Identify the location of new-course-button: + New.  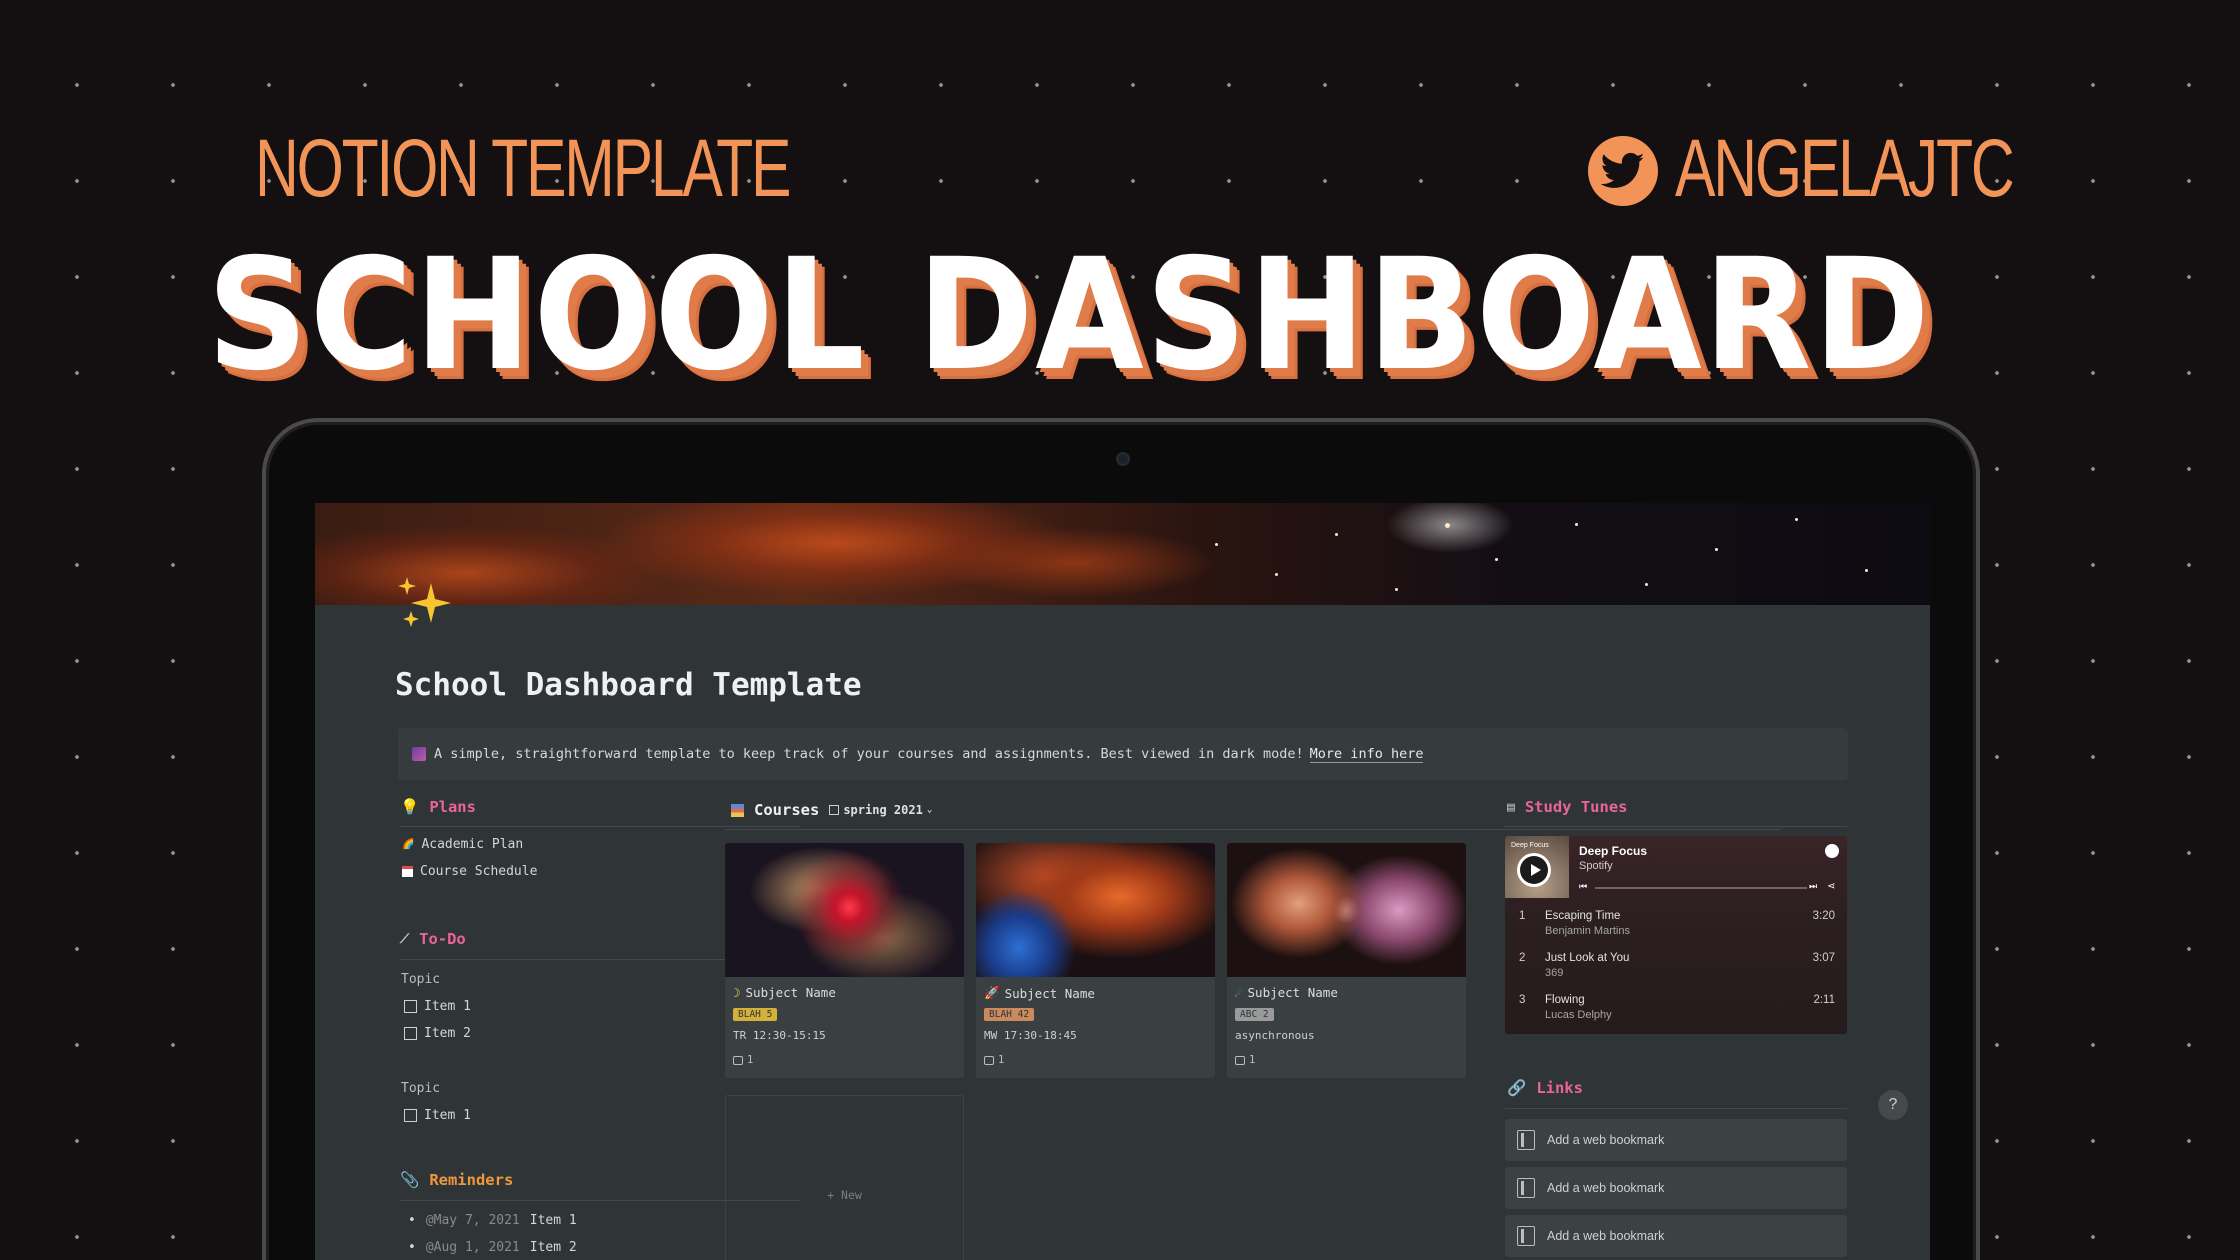
(844, 1177).